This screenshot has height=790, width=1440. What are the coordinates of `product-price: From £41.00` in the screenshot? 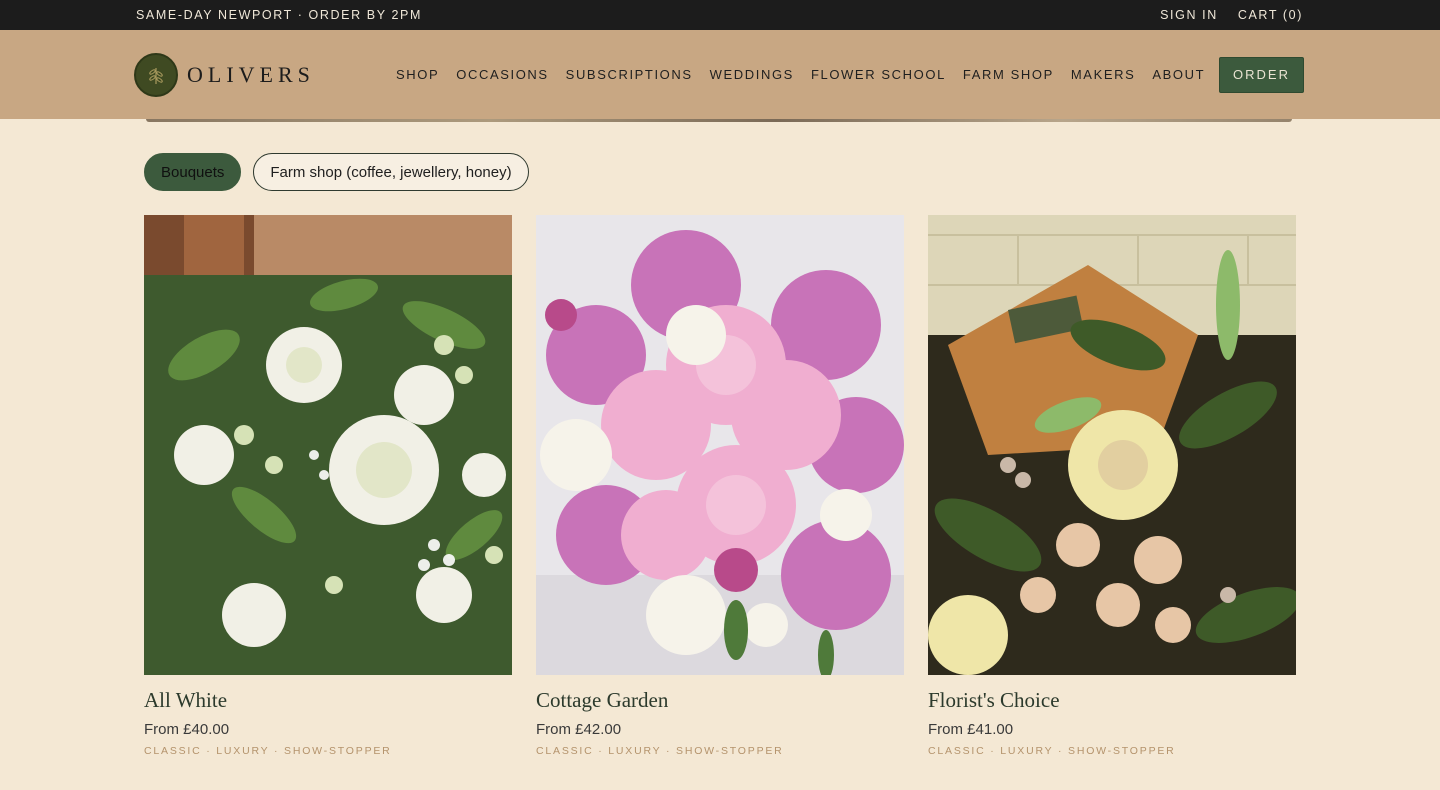 It's located at (971, 729).